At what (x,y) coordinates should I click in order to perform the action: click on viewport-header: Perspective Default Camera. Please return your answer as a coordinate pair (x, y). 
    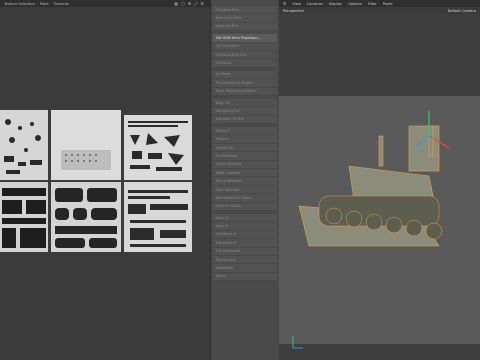
    Looking at the image, I should click on (379, 10).